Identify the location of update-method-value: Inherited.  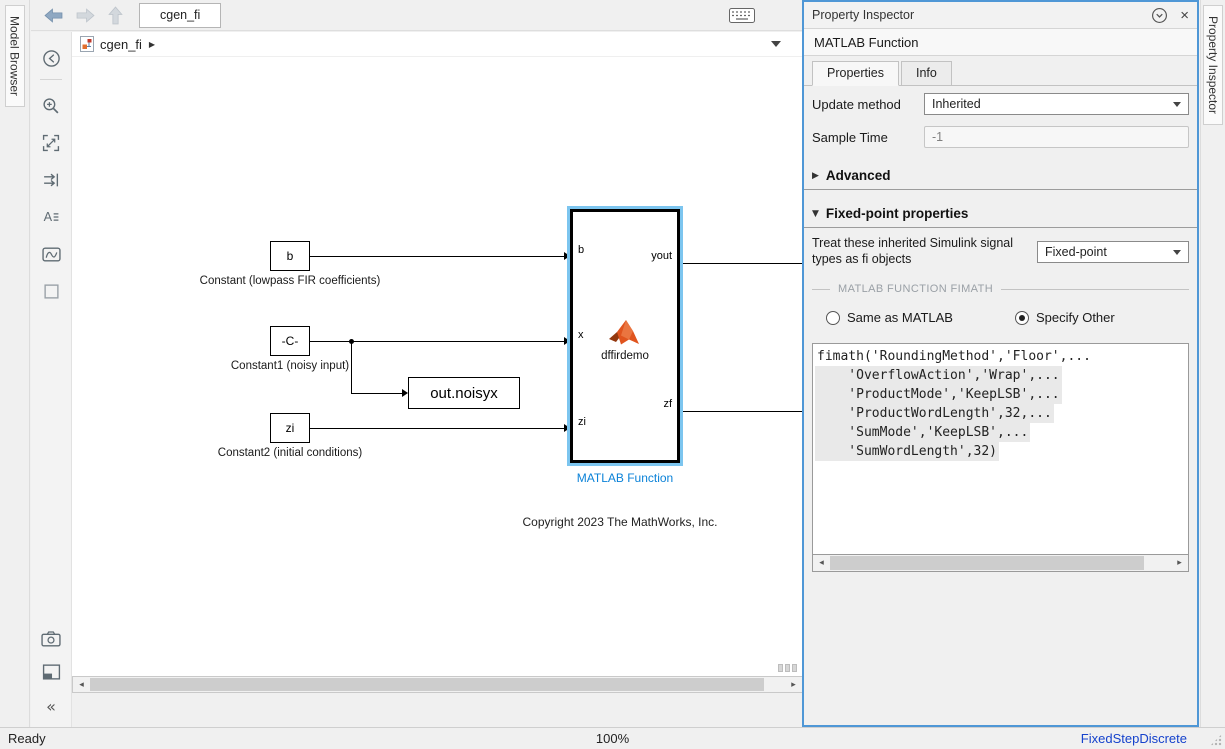
(956, 104).